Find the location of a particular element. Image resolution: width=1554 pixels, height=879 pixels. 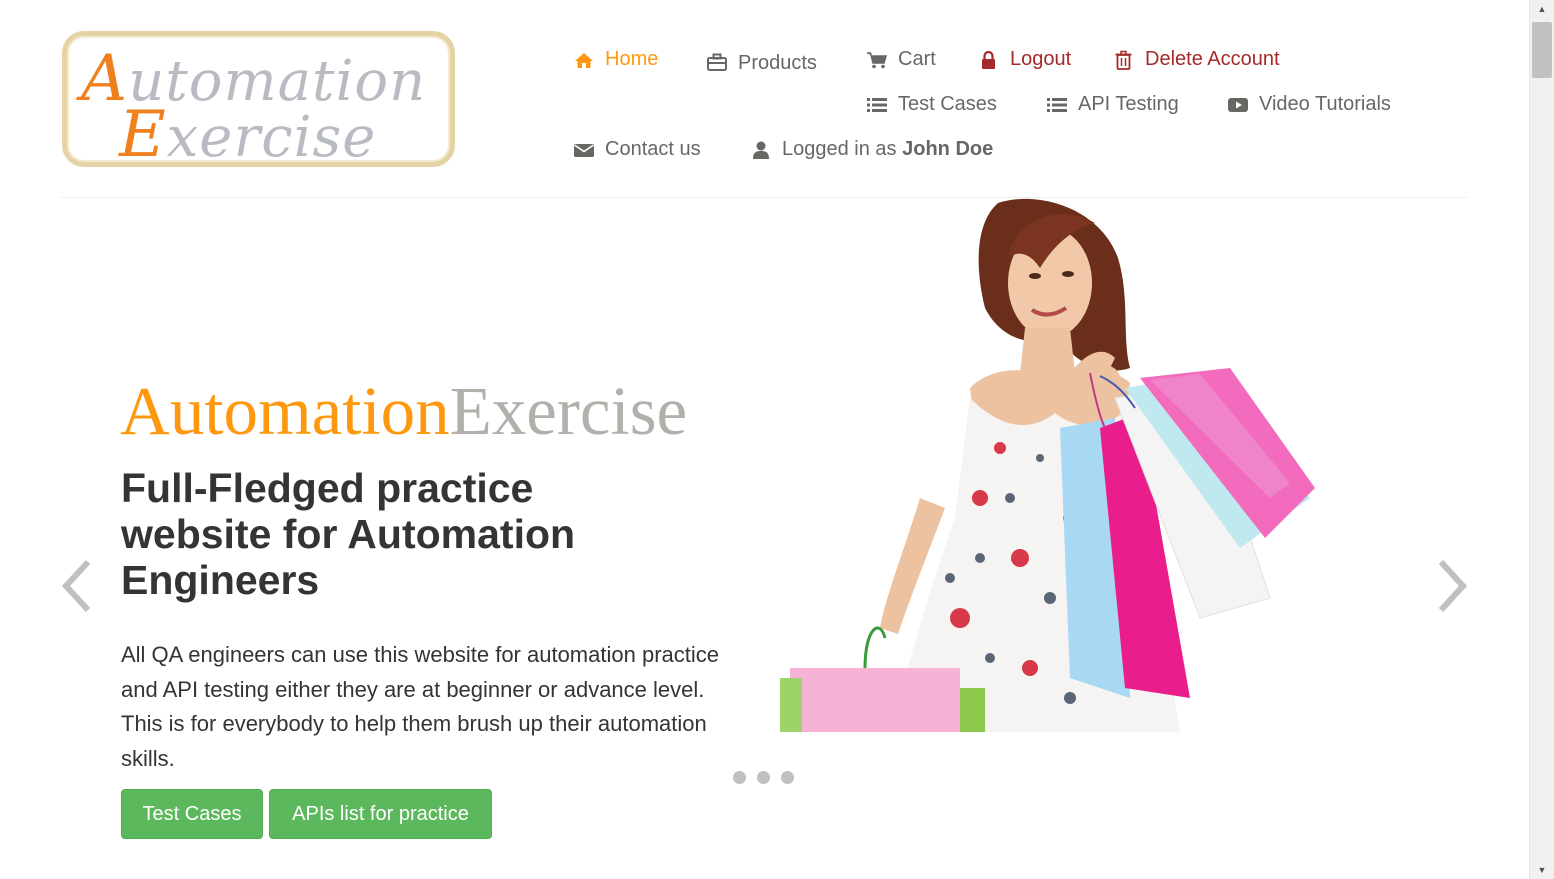

nav-contact-us: Contact us is located at coordinates (637, 149).